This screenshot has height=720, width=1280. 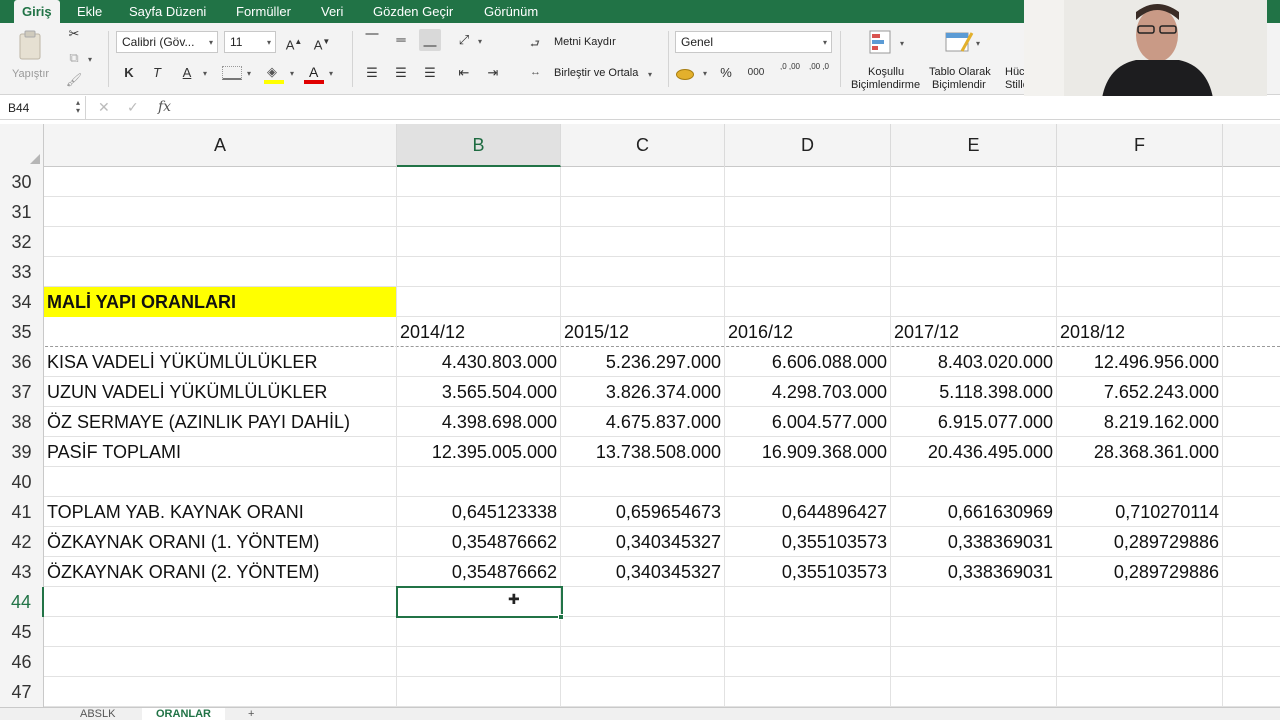 What do you see at coordinates (479, 692) in the screenshot?
I see `cell-b47` at bounding box center [479, 692].